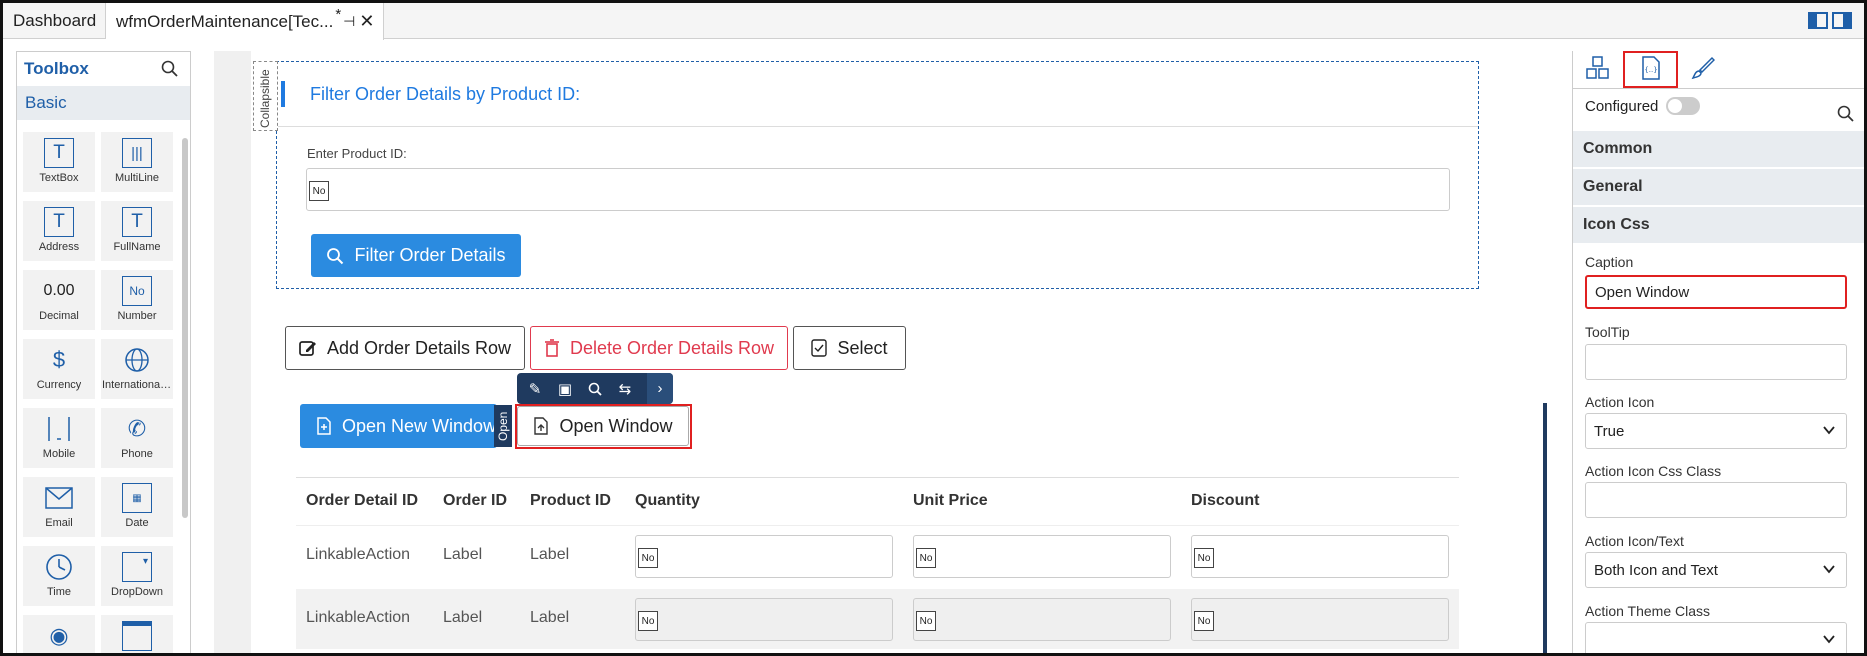 The height and width of the screenshot is (656, 1867). I want to click on toolbox-item-multiline: ||| MultiLine, so click(137, 162).